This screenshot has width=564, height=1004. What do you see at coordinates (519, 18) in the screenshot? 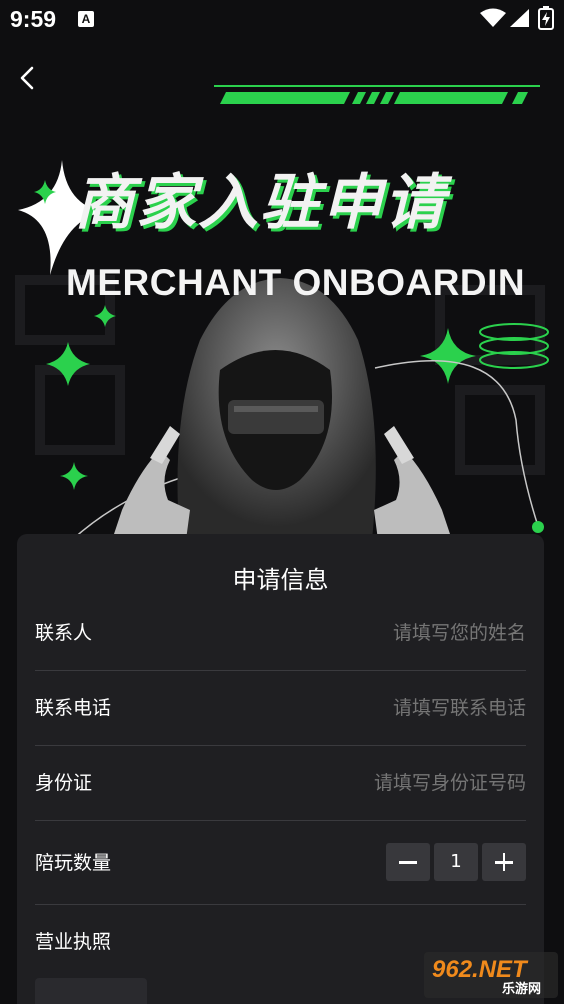
I see `signal-icon` at bounding box center [519, 18].